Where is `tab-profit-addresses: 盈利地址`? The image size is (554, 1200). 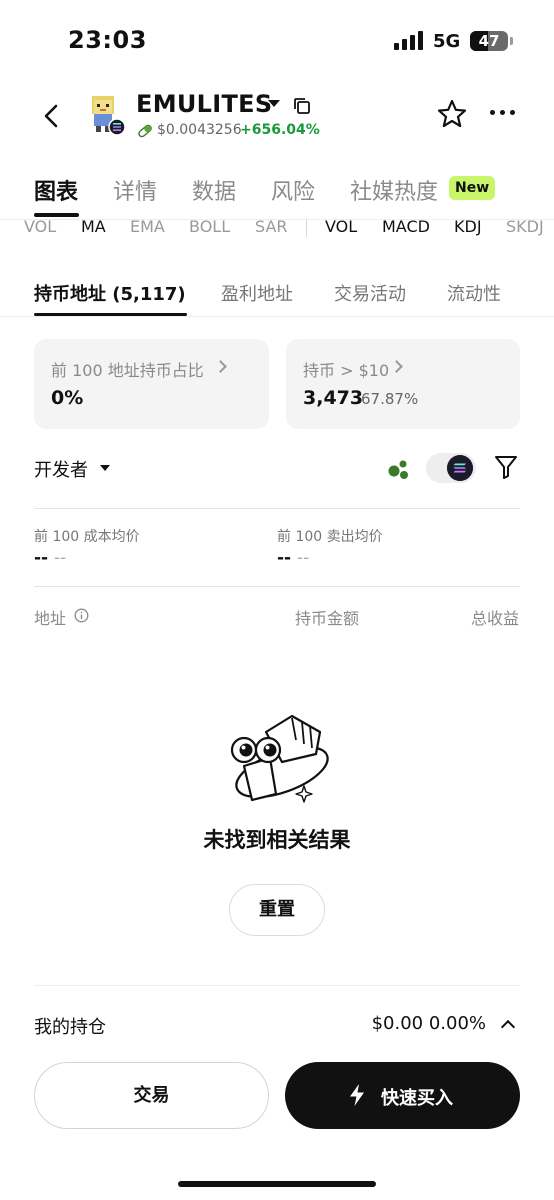 tab-profit-addresses: 盈利地址 is located at coordinates (257, 293).